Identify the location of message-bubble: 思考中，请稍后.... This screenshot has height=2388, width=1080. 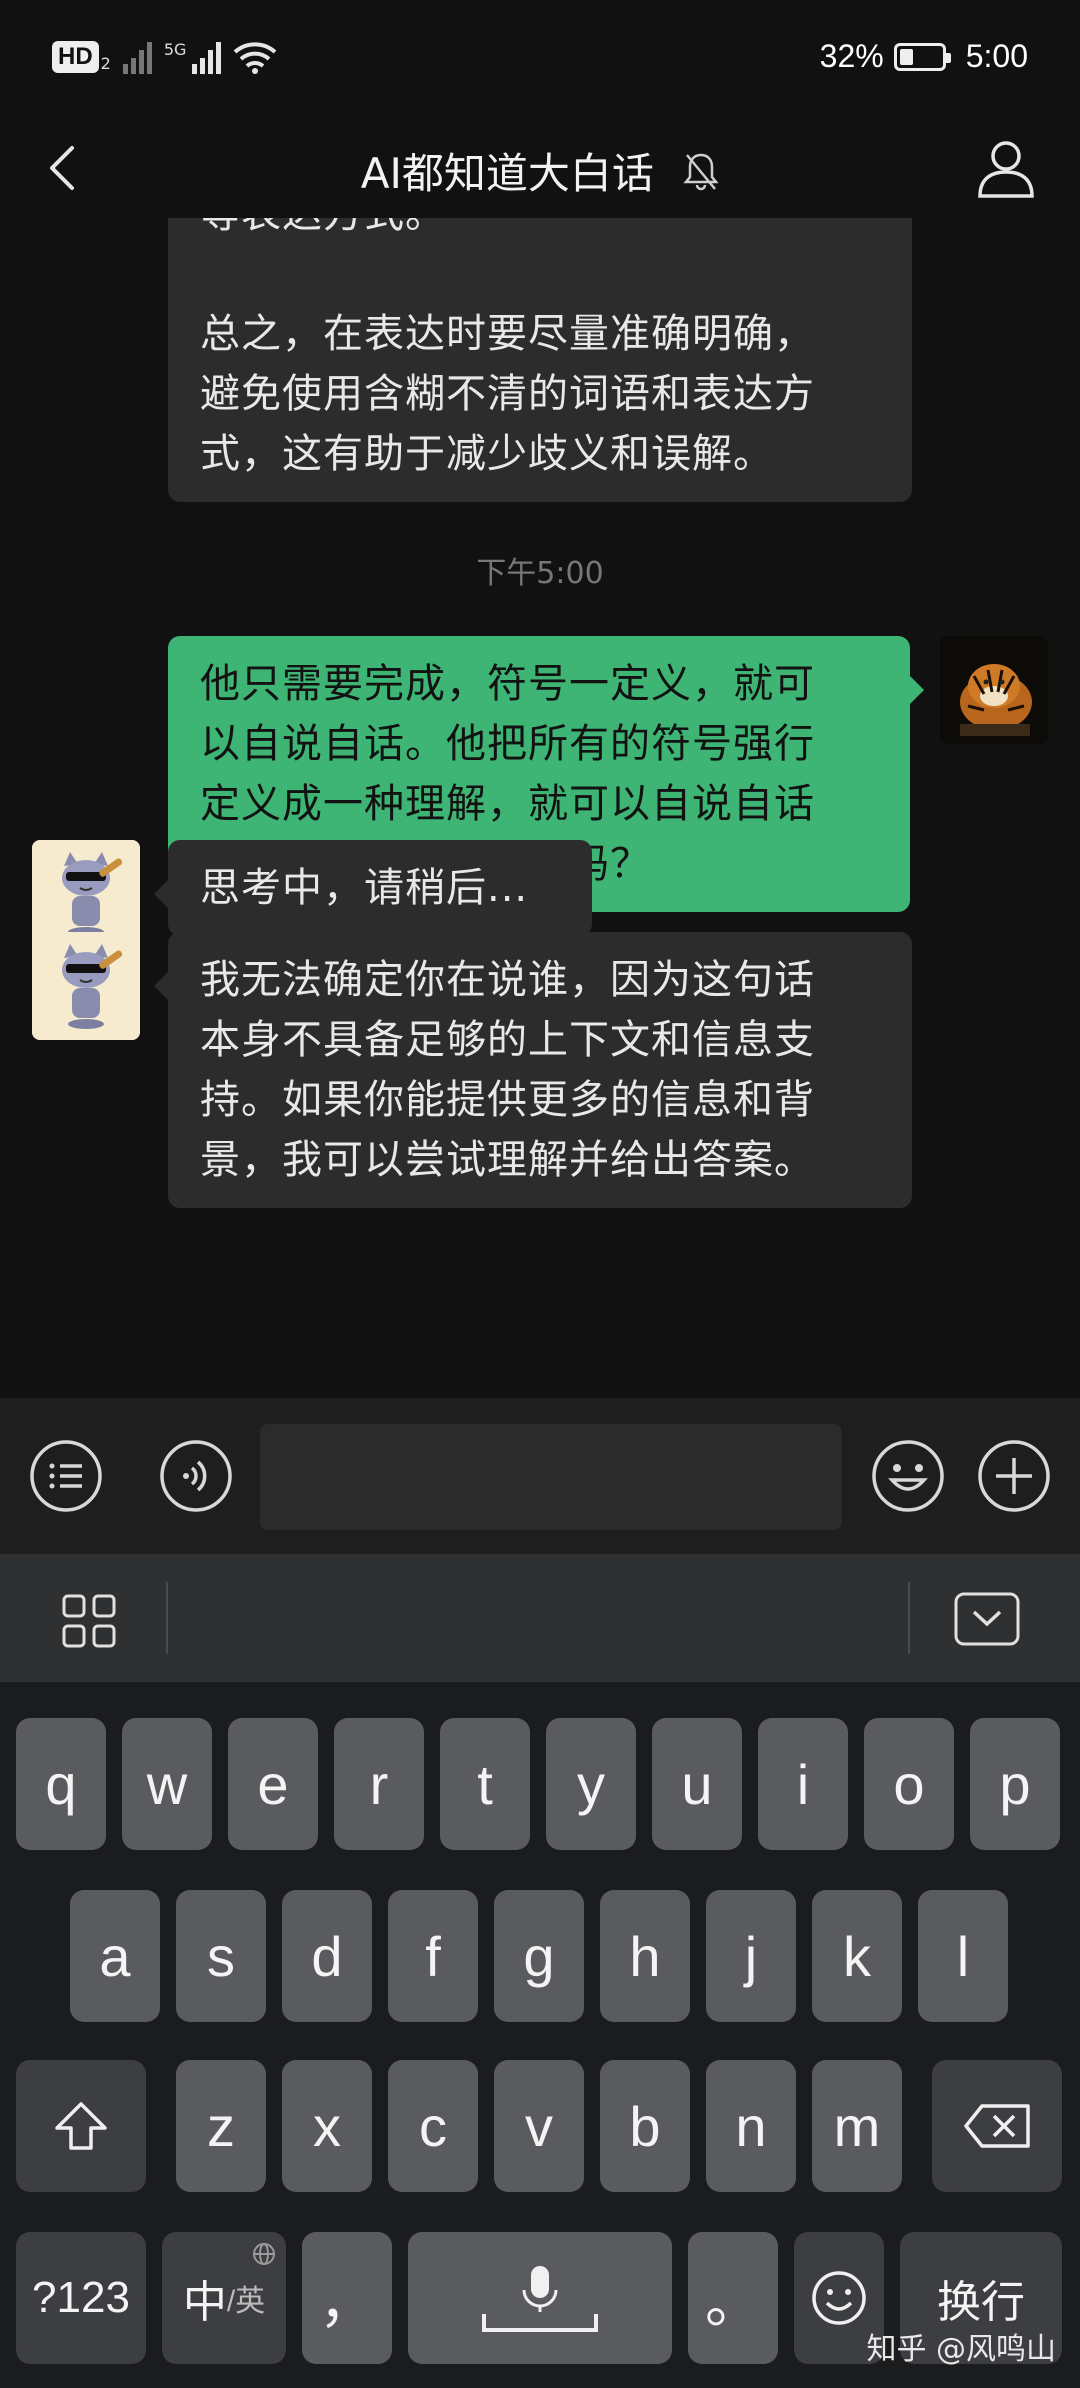
(373, 888).